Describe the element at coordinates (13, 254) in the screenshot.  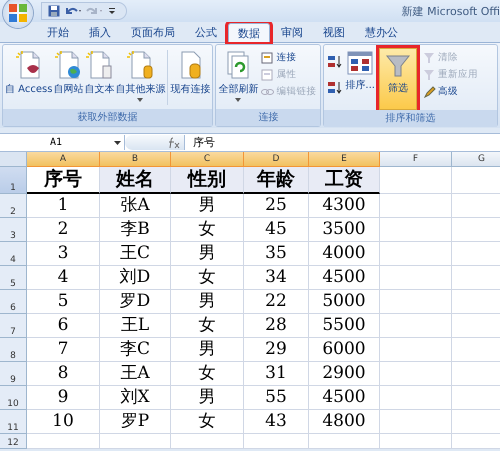
I see `row-header: 4` at that location.